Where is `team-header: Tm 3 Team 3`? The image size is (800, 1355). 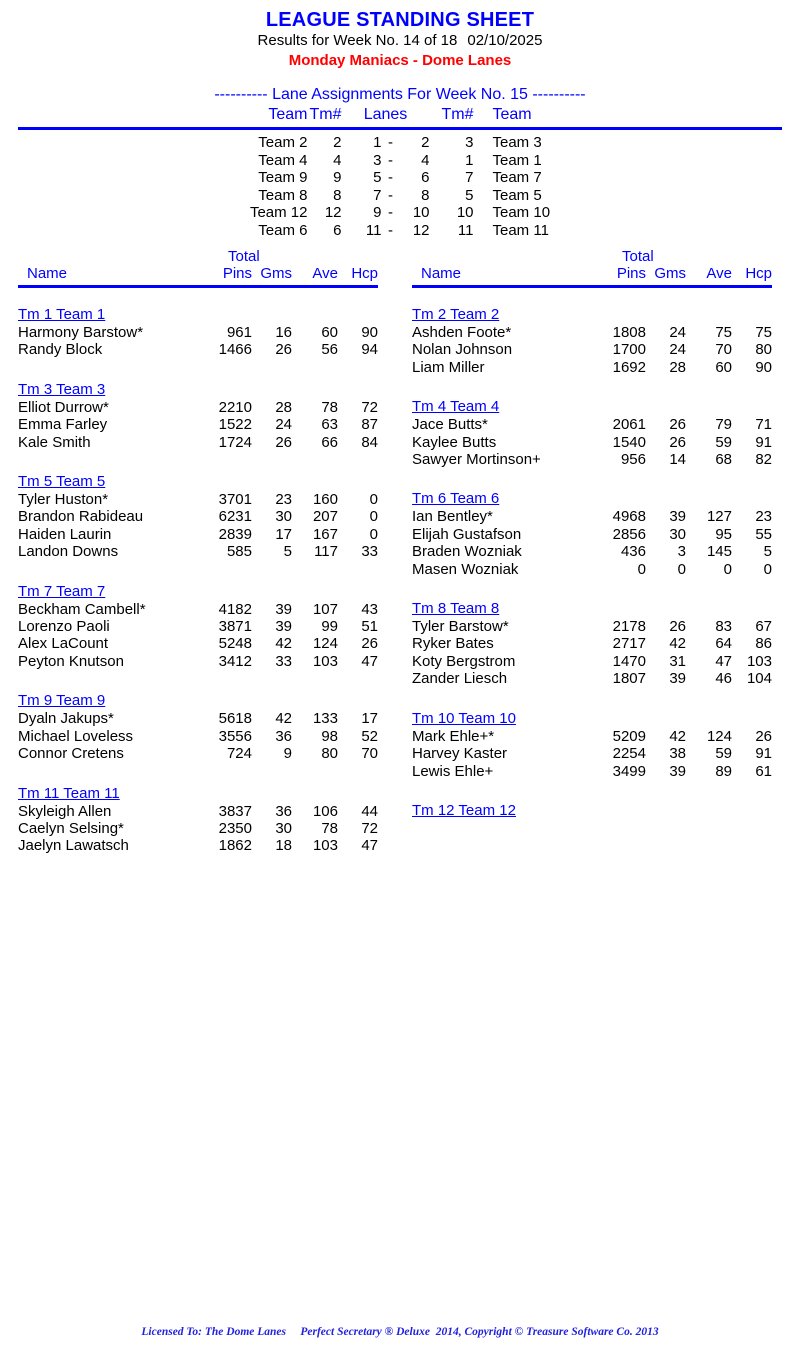
team-header: Tm 3 Team 3 is located at coordinates (198, 390).